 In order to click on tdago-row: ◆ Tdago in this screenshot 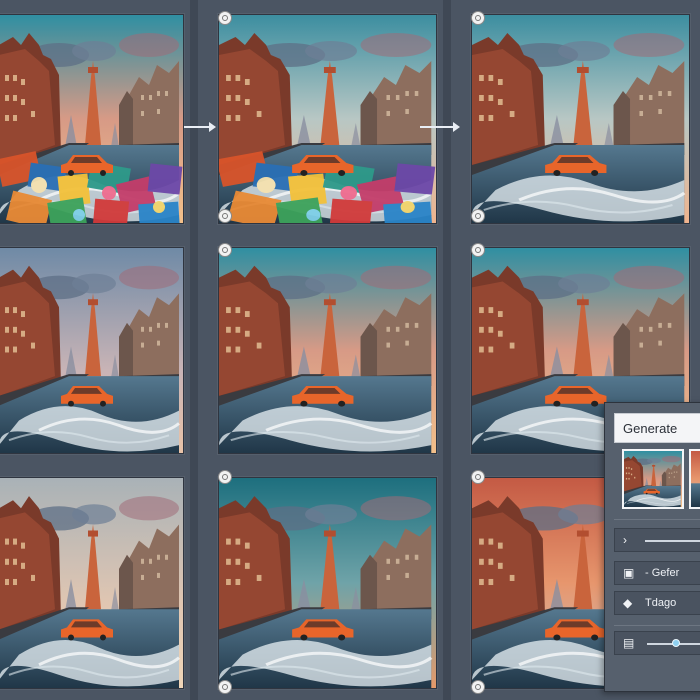, I will do `click(657, 603)`.